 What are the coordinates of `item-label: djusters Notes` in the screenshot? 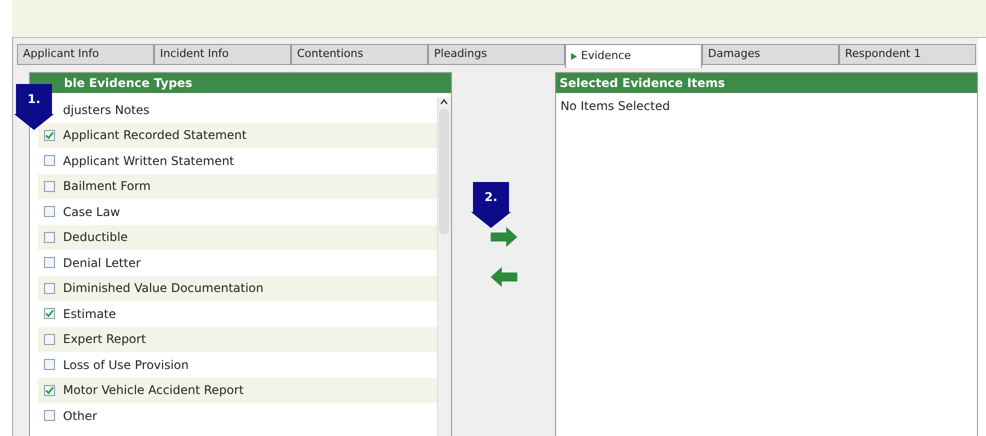 It's located at (106, 109).